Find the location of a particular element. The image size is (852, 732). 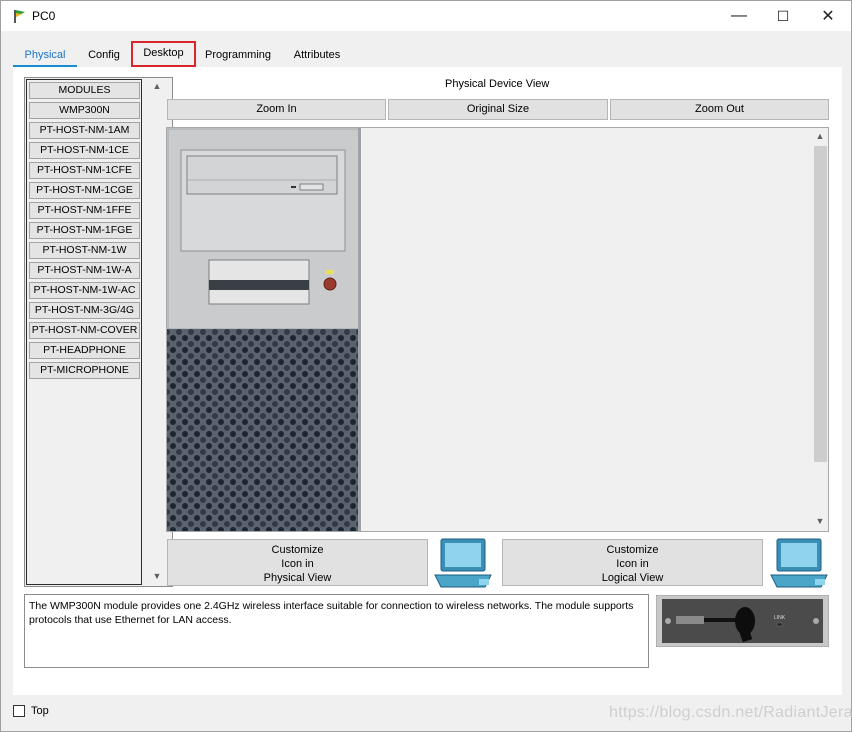

tab-physical: Physical is located at coordinates (45, 55).